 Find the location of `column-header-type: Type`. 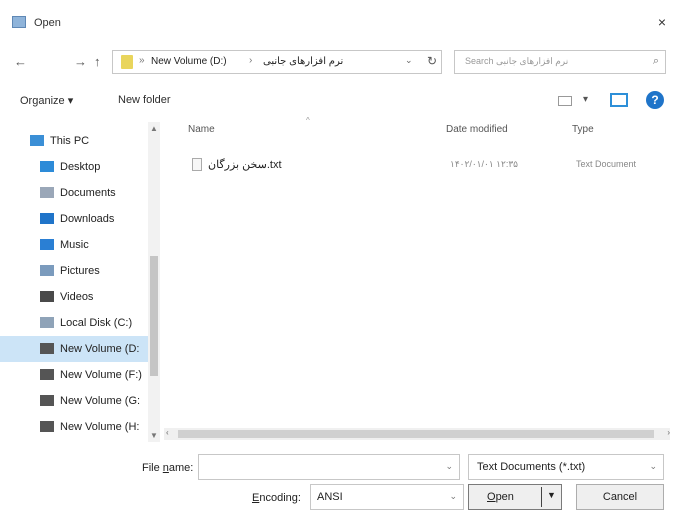

column-header-type: Type is located at coordinates (583, 129).